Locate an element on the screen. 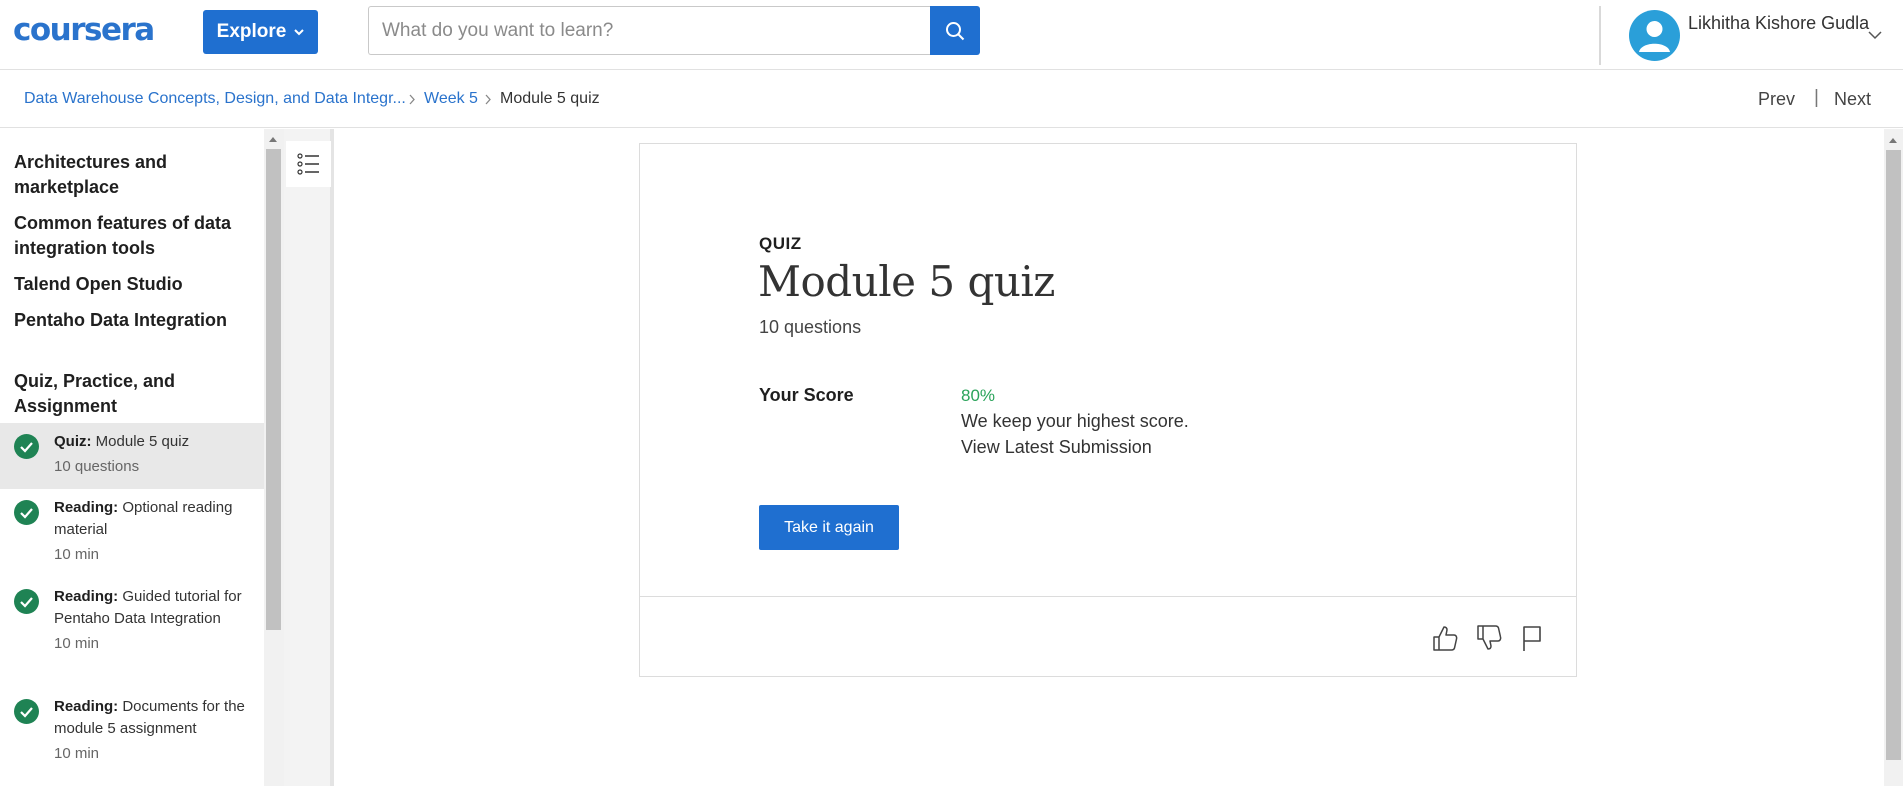 This screenshot has width=1903, height=786. toggle-outline-button is located at coordinates (308, 164).